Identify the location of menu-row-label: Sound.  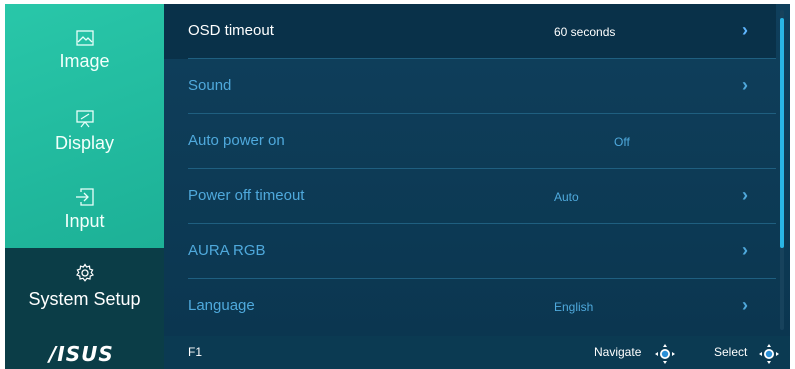
(210, 85).